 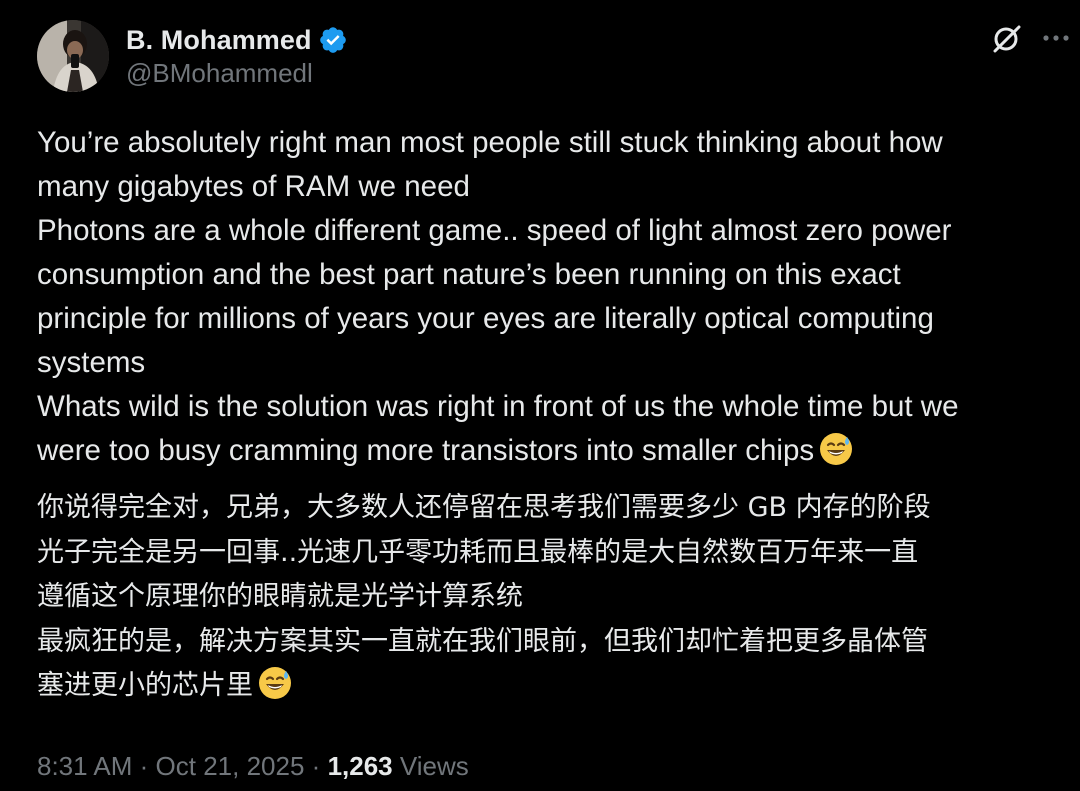 I want to click on grok-icon, so click(x=1007, y=39).